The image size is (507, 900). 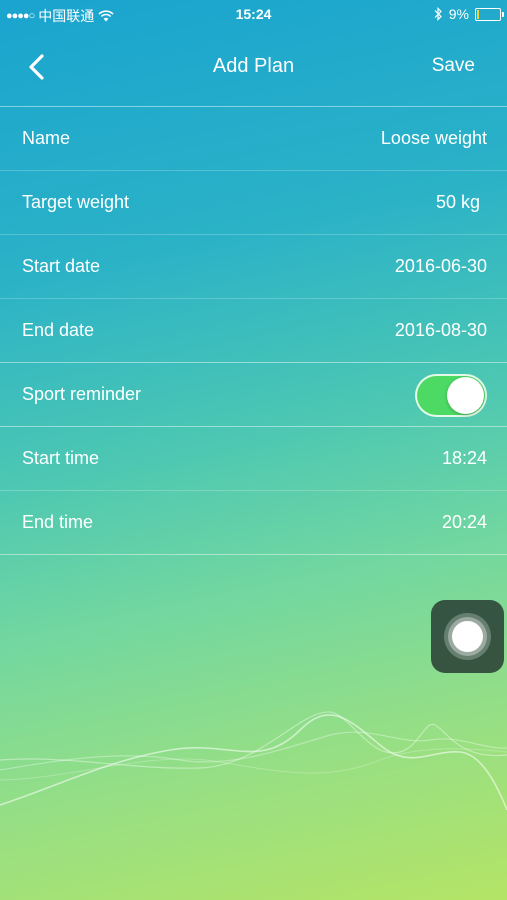 What do you see at coordinates (438, 14) in the screenshot?
I see `bluetooth-icon` at bounding box center [438, 14].